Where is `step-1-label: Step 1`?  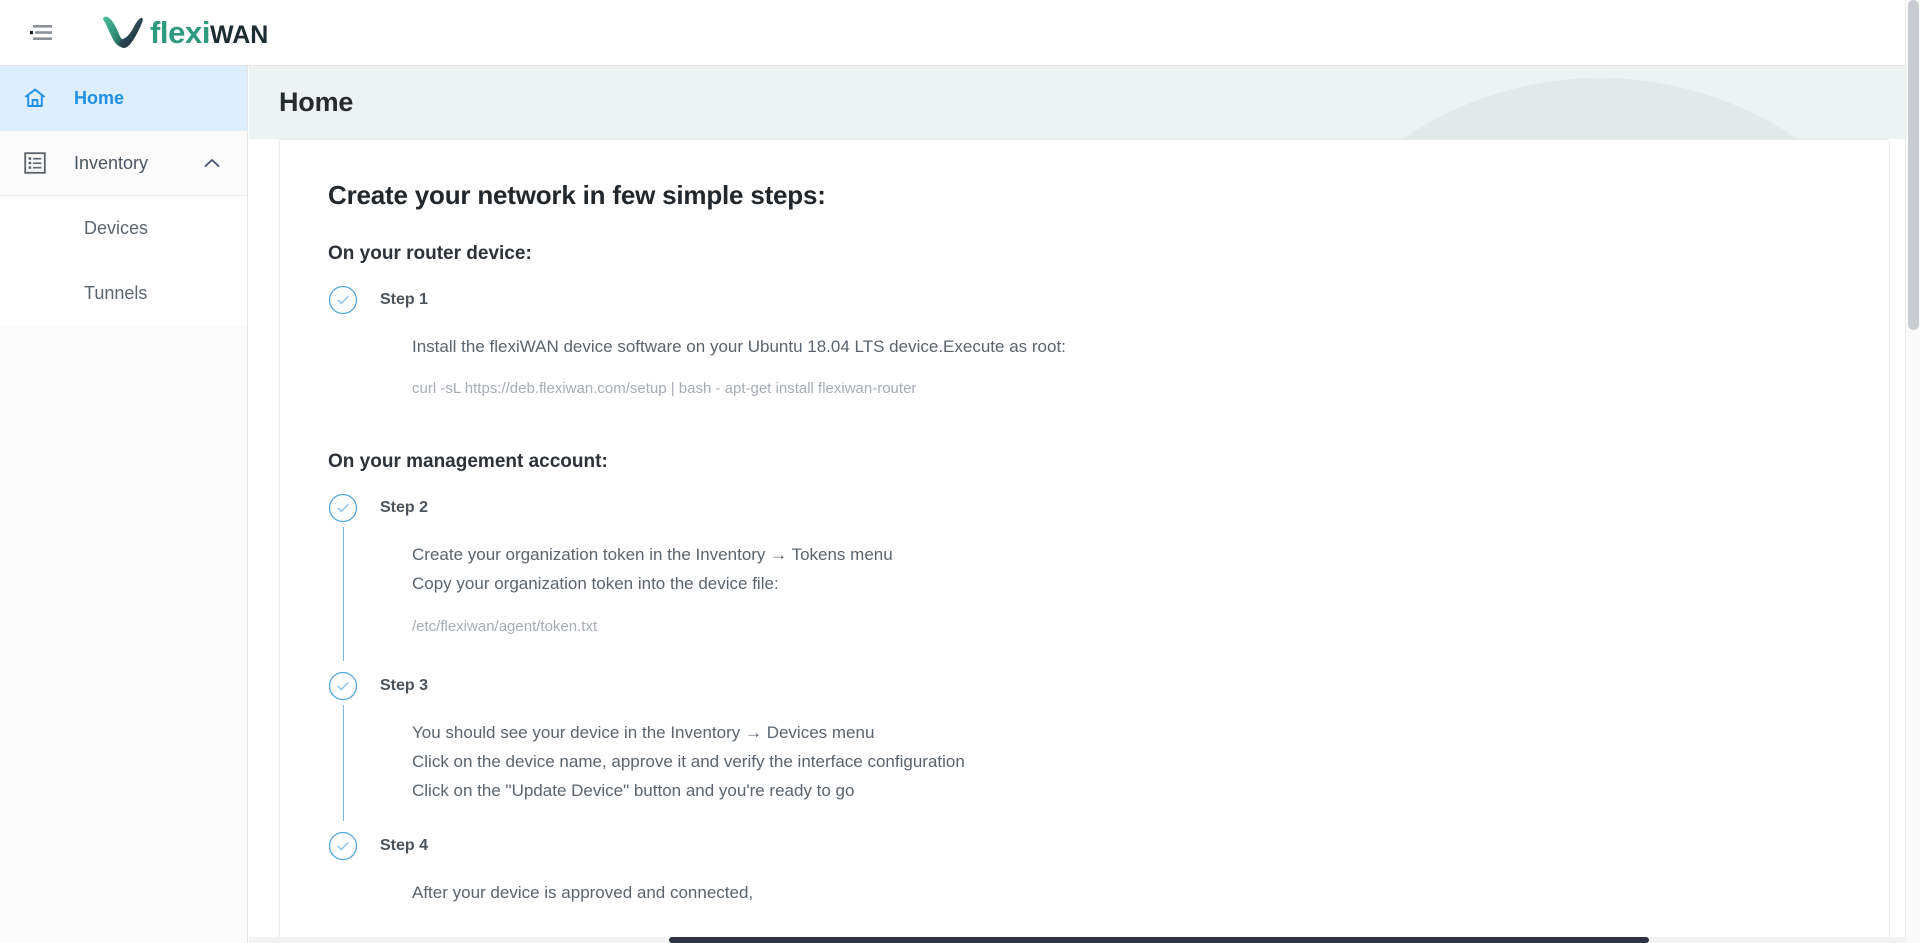
step-1-label: Step 1 is located at coordinates (404, 299).